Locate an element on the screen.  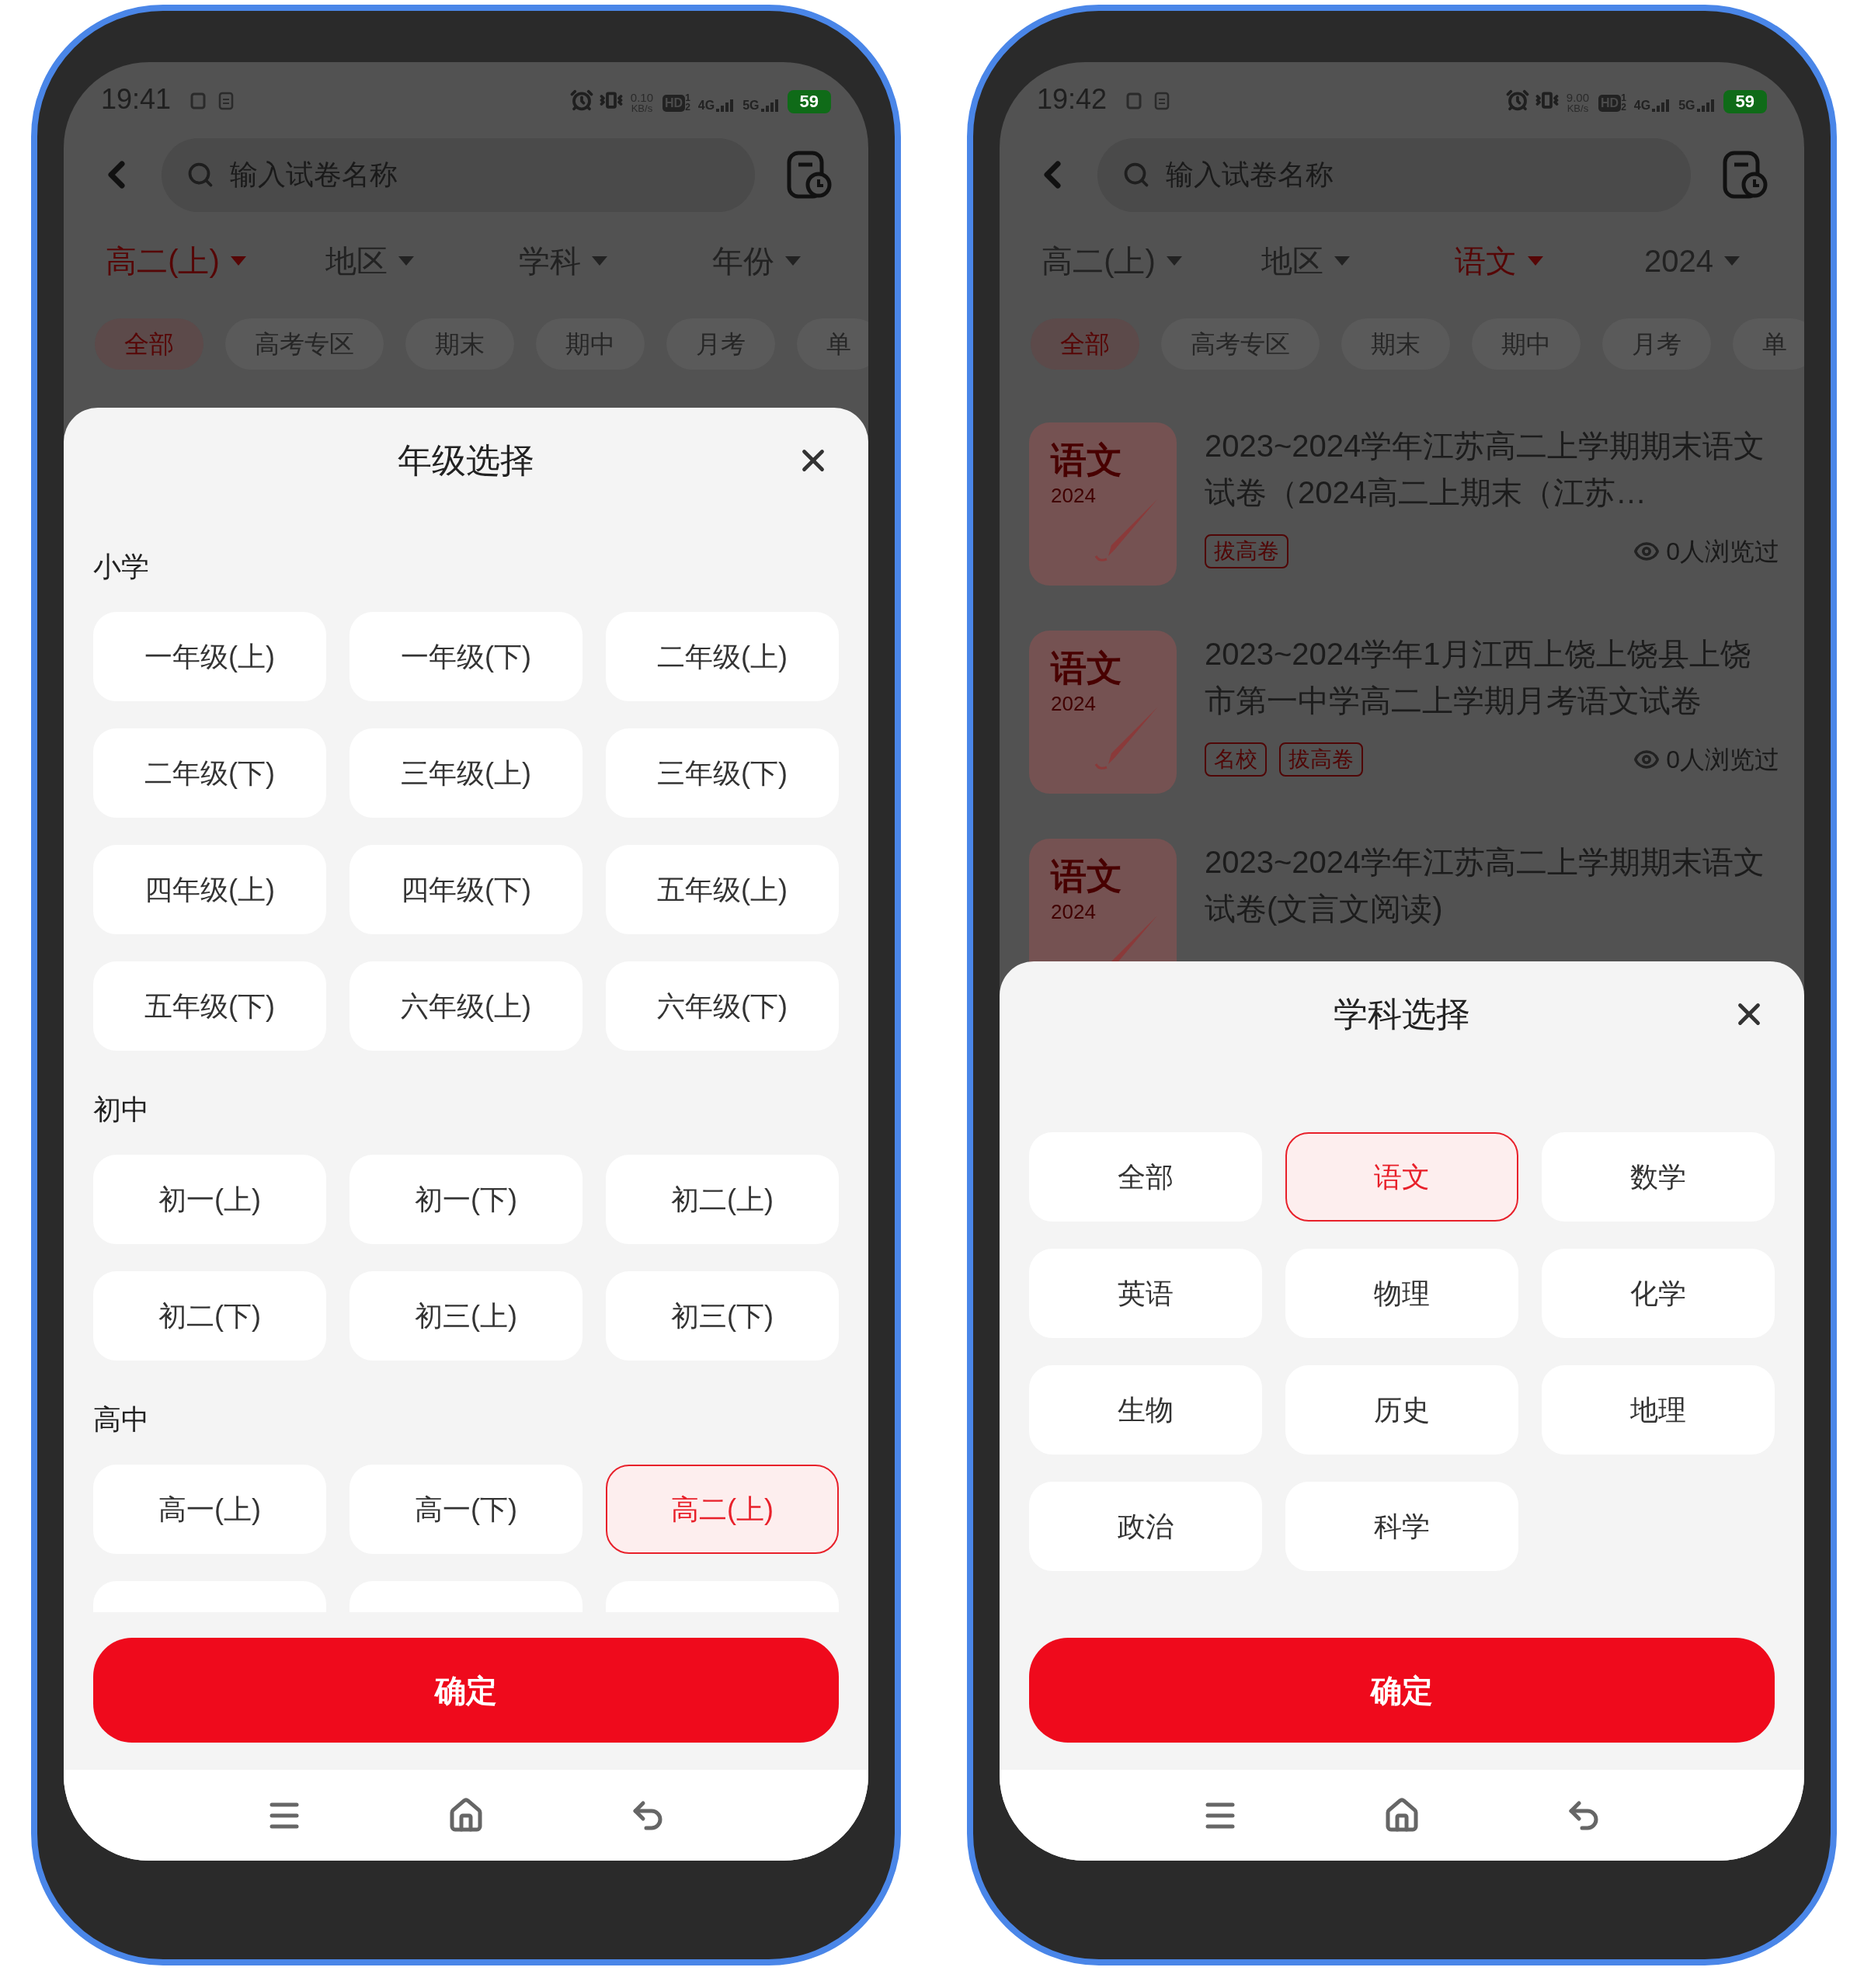
option-button: 四年级(下) is located at coordinates (466, 890).